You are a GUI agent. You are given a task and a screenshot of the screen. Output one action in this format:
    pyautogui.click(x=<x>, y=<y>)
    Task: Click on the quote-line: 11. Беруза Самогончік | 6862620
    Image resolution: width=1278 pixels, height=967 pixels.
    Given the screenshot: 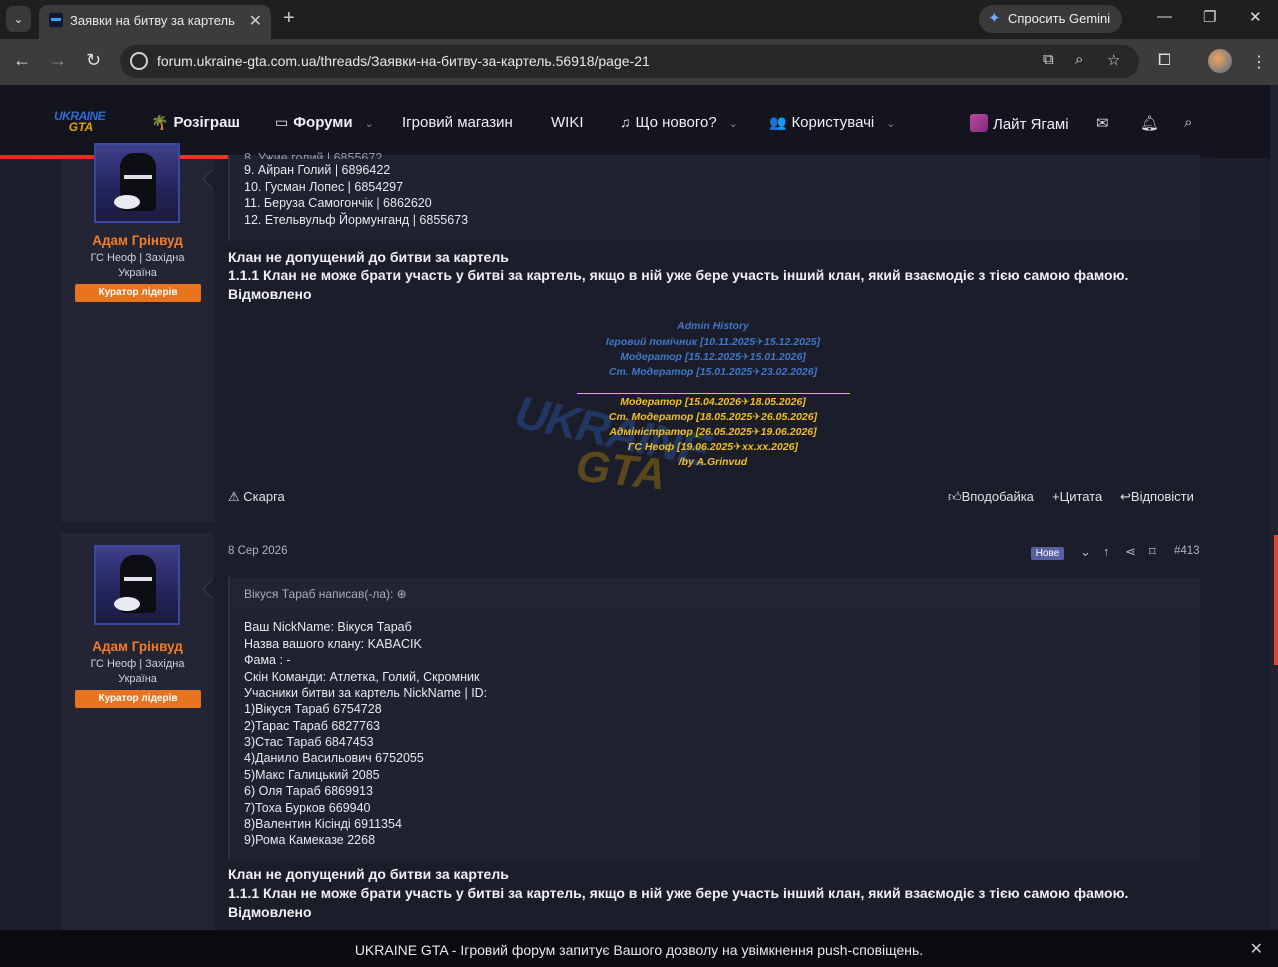 What is the action you would take?
    pyautogui.click(x=338, y=203)
    